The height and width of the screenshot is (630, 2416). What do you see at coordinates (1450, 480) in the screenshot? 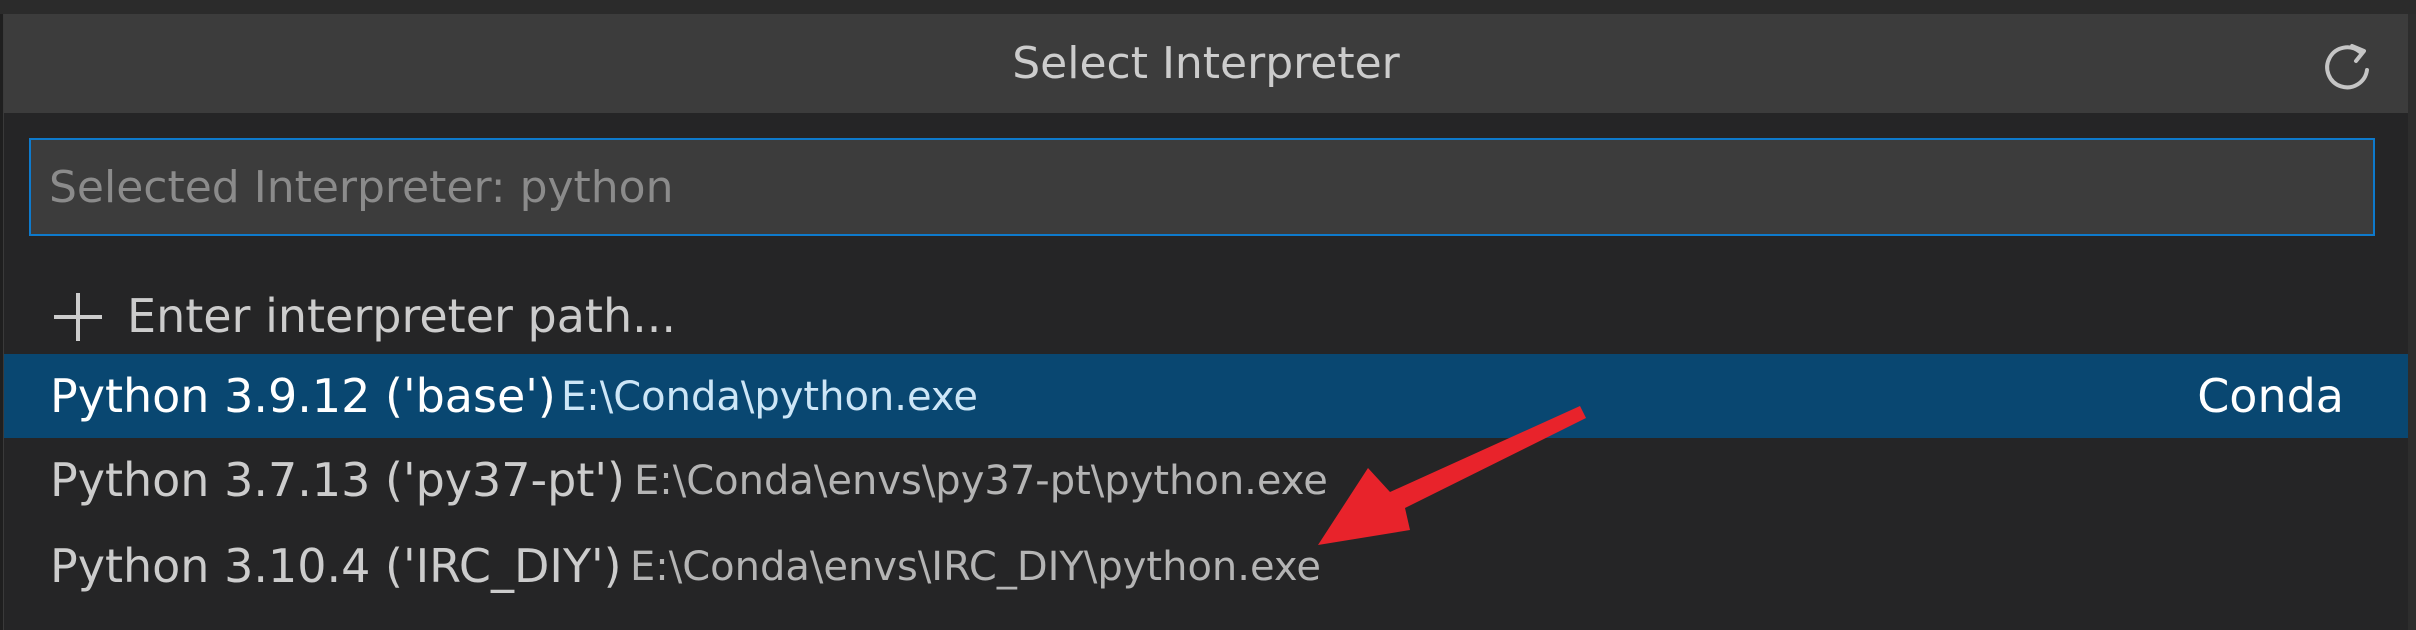
I see `red-arrow-icon` at bounding box center [1450, 480].